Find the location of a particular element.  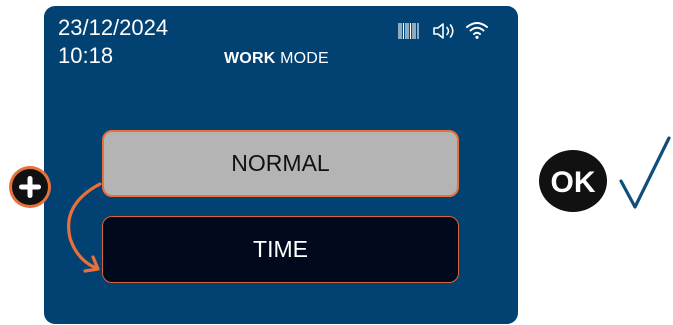

mode-option-normal: NORMAL is located at coordinates (280, 163).